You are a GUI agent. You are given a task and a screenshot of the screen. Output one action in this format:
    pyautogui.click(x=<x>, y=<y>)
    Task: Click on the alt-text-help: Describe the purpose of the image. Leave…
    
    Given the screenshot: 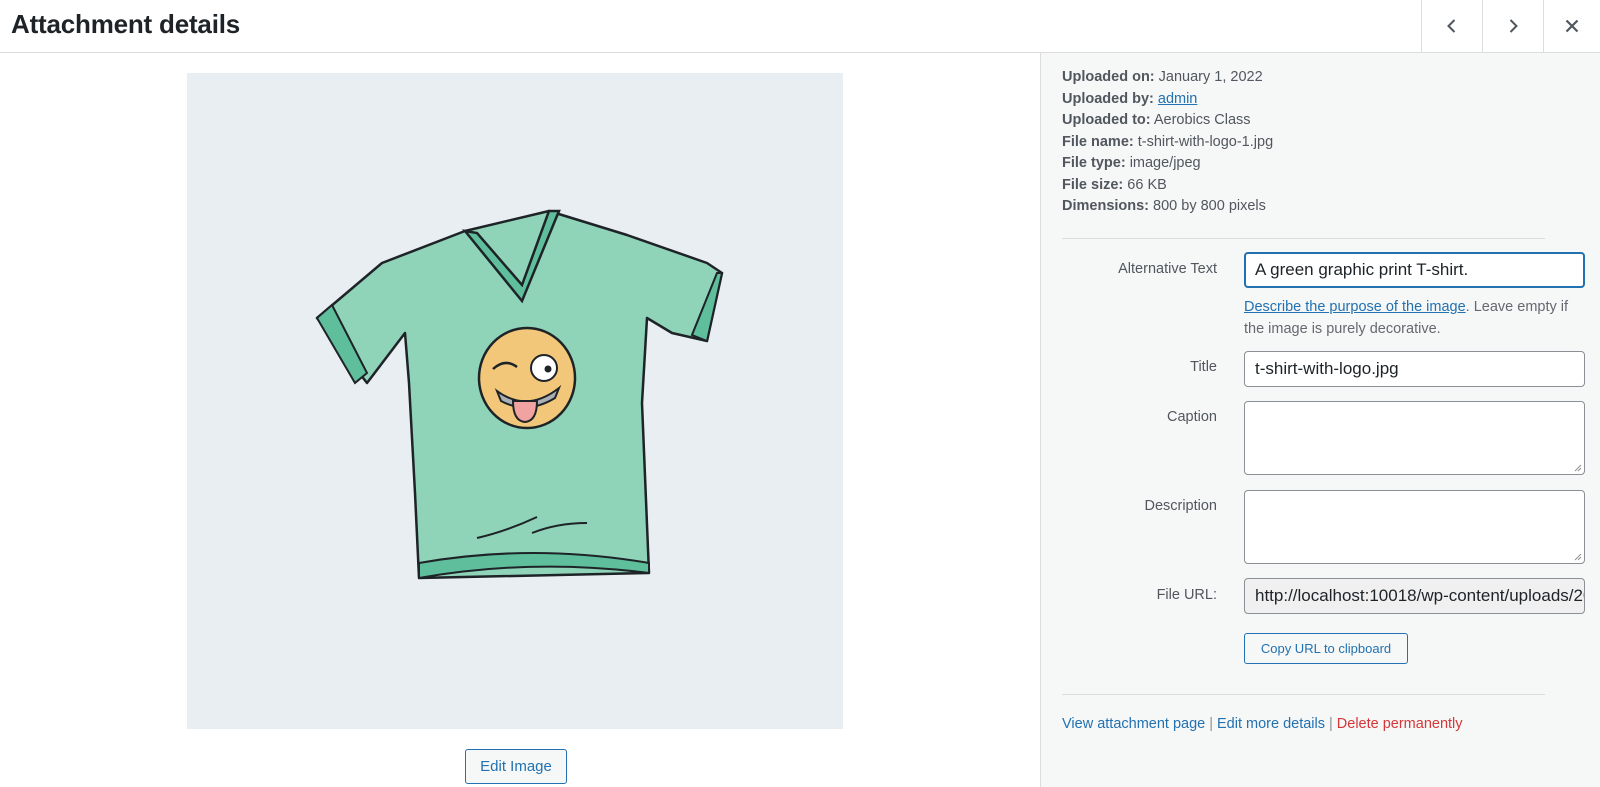 What is the action you would take?
    pyautogui.click(x=1406, y=318)
    